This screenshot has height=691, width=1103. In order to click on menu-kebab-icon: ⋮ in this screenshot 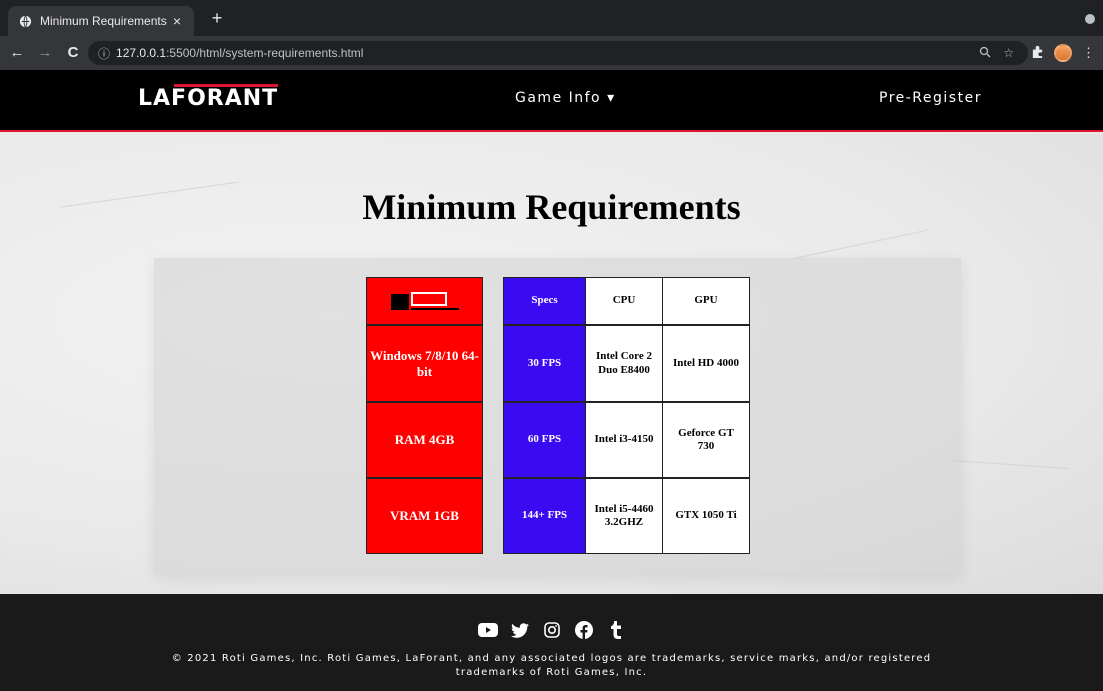, I will do `click(1088, 53)`.